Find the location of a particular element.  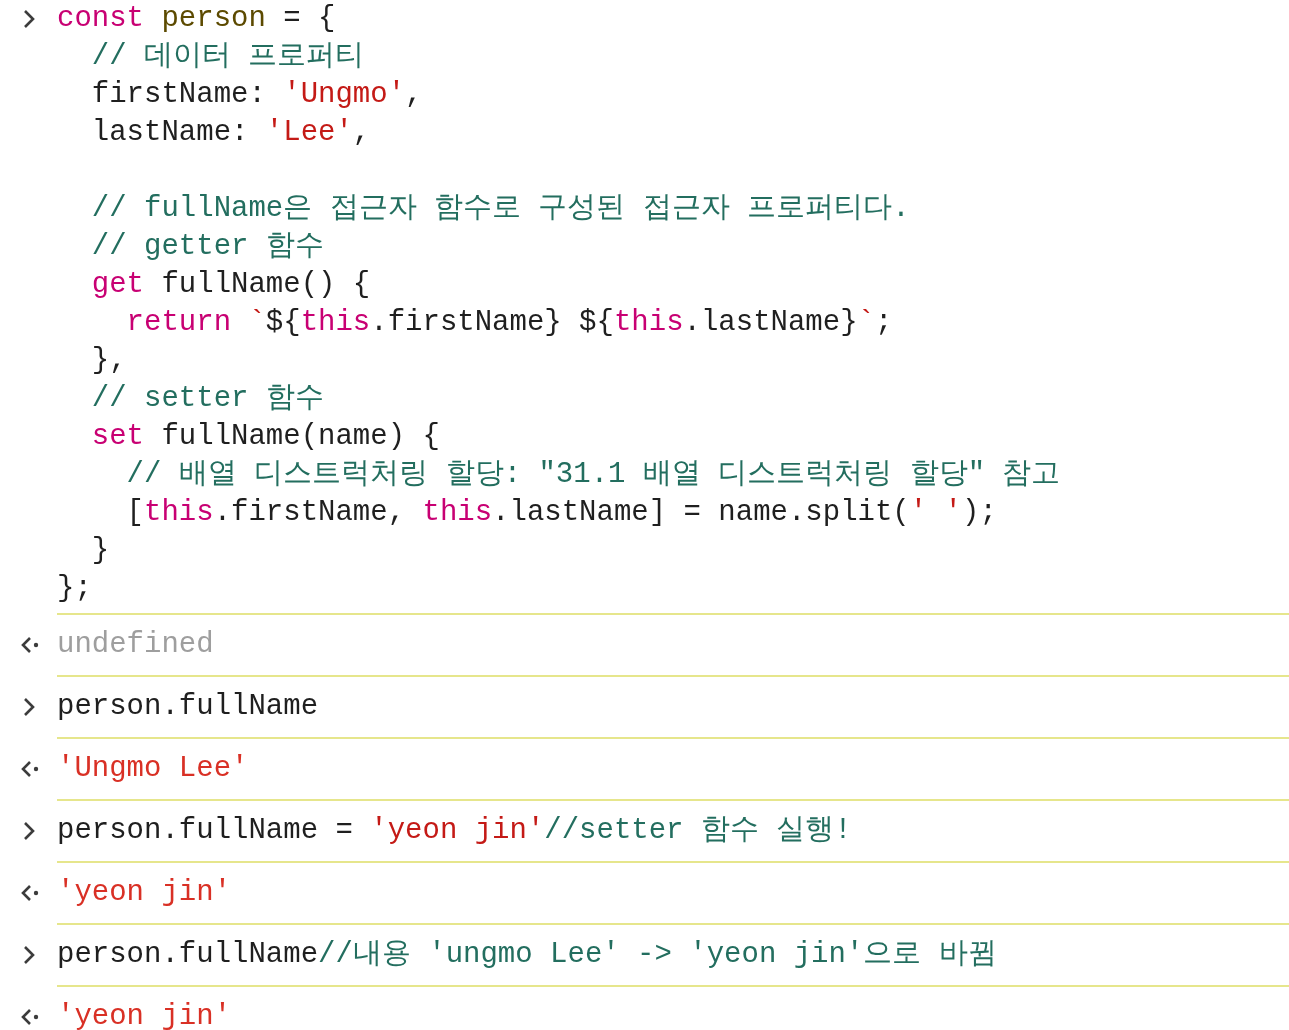

code-line: // fullName은 접근자 함수로 구성된 접근자 프로퍼티다. is located at coordinates (500, 209).